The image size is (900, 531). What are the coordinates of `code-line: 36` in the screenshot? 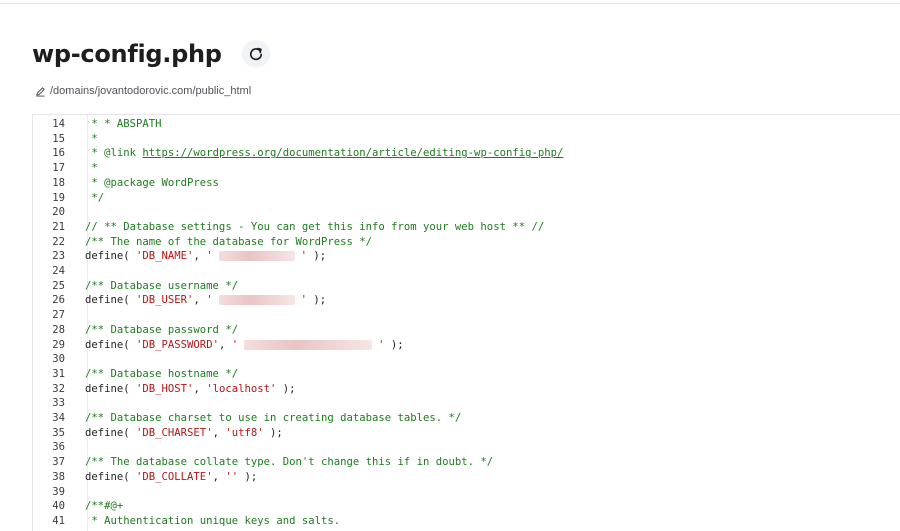 It's located at (49, 447).